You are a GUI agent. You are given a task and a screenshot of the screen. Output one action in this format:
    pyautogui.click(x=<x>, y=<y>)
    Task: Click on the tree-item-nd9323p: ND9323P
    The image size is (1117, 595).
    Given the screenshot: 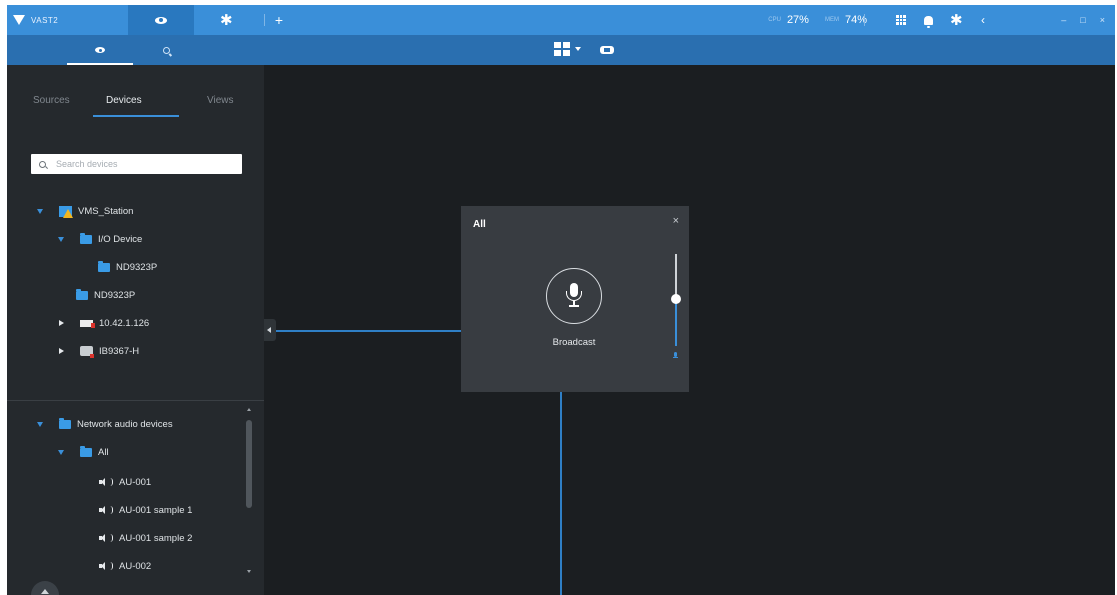 What is the action you would take?
    pyautogui.click(x=105, y=295)
    